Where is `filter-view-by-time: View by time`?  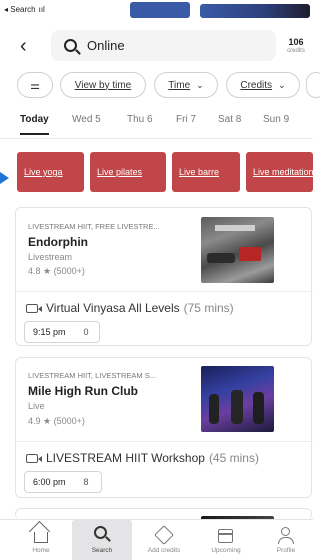 filter-view-by-time: View by time is located at coordinates (103, 85).